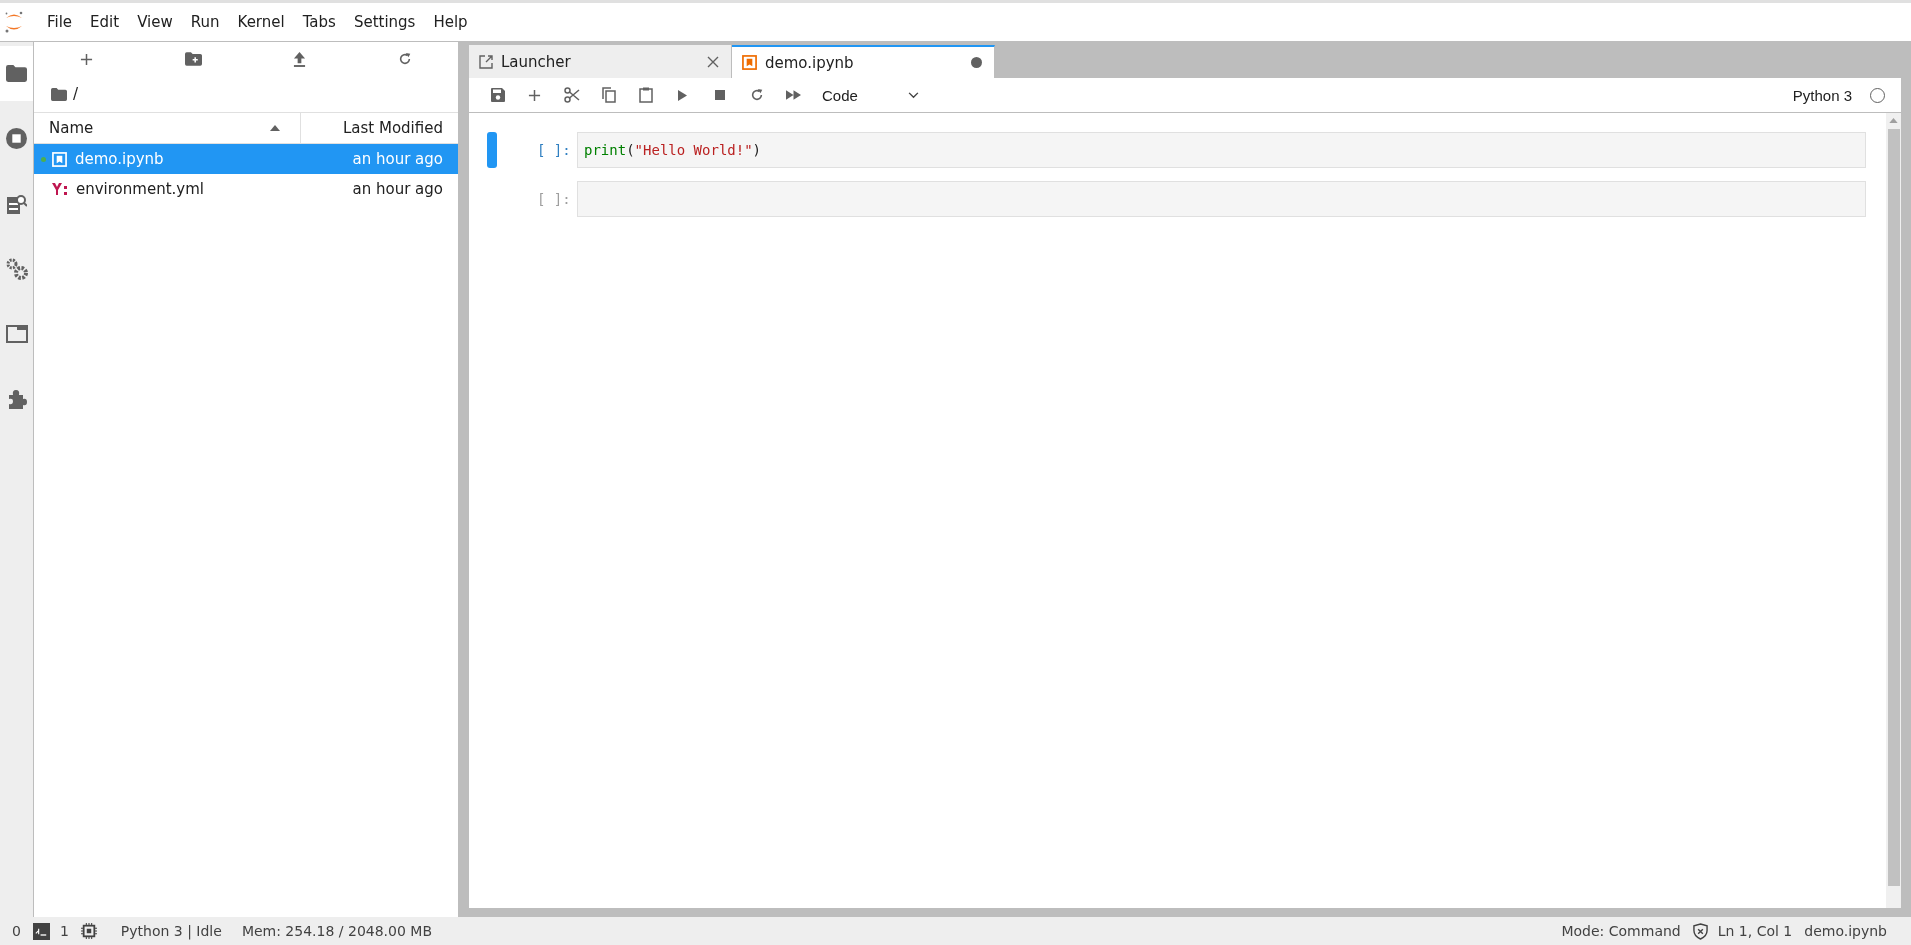 The height and width of the screenshot is (945, 1911). What do you see at coordinates (713, 61) in the screenshot?
I see `close-icon` at bounding box center [713, 61].